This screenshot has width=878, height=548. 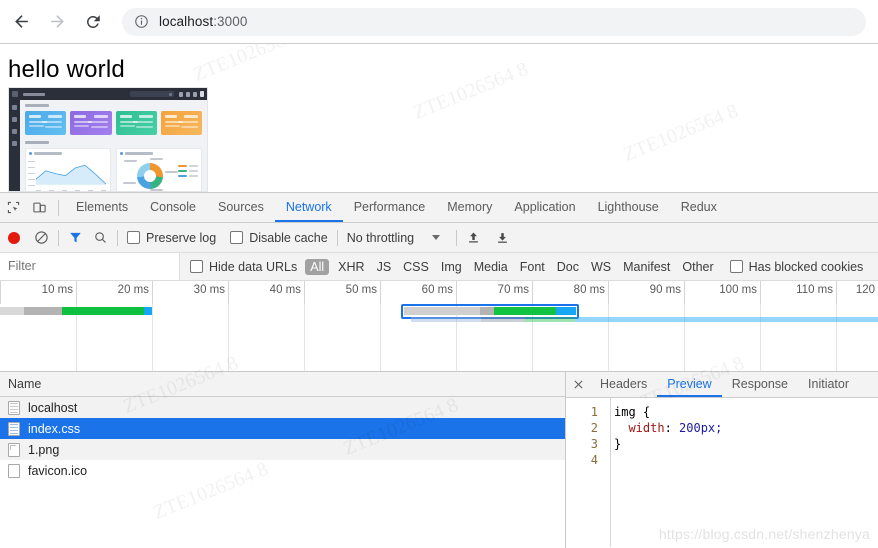 I want to click on bell-icon, so click(x=181, y=94).